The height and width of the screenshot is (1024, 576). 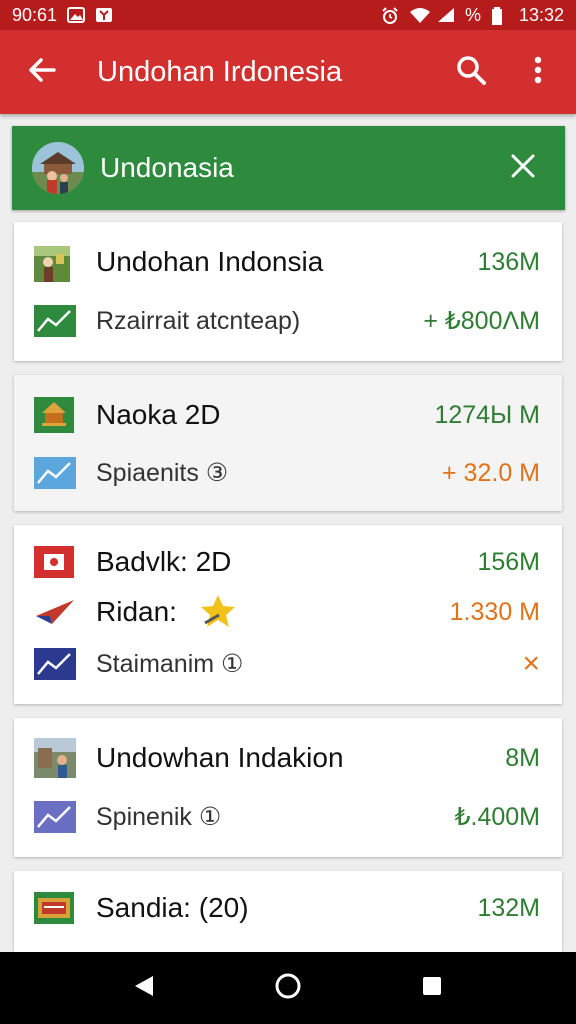 I want to click on list-card: Sandia: (20) 132M, so click(x=288, y=911).